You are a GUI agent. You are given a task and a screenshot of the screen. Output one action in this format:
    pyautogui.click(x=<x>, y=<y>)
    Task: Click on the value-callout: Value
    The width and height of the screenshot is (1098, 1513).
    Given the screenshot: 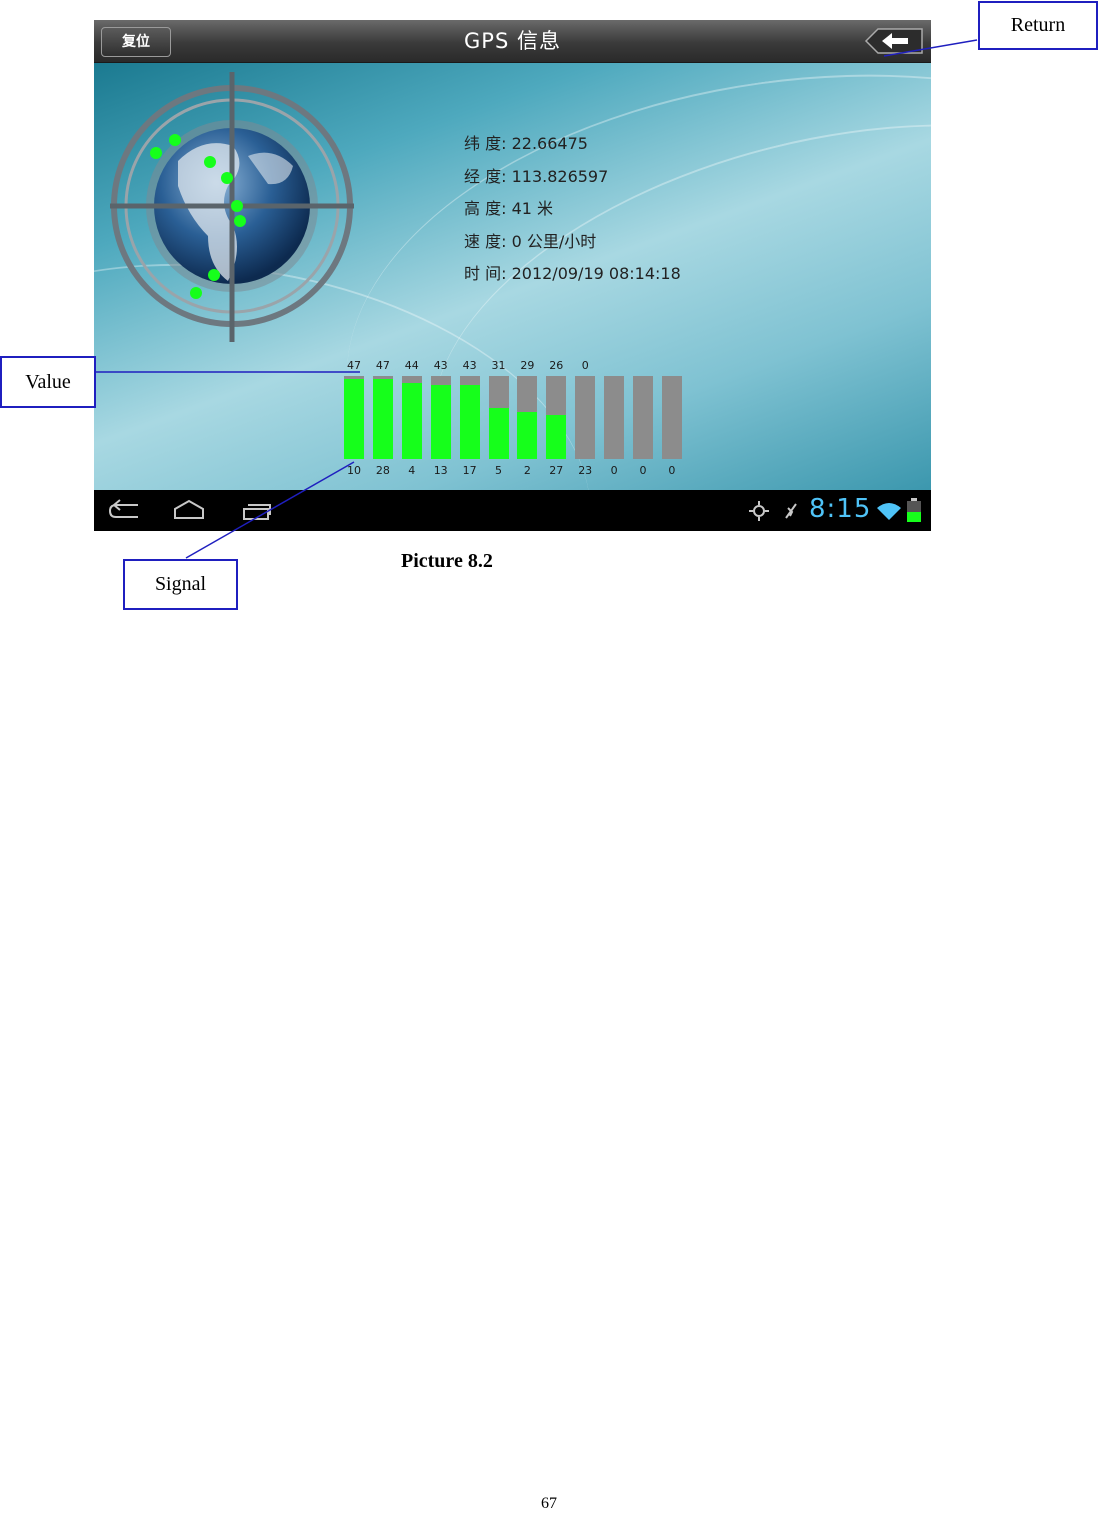 What is the action you would take?
    pyautogui.click(x=48, y=382)
    